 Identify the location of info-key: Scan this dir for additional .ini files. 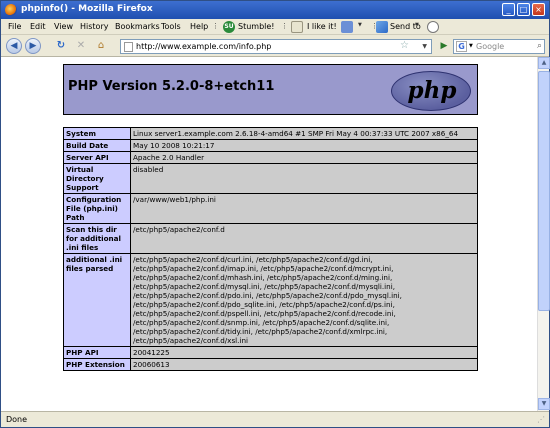
(97, 238).